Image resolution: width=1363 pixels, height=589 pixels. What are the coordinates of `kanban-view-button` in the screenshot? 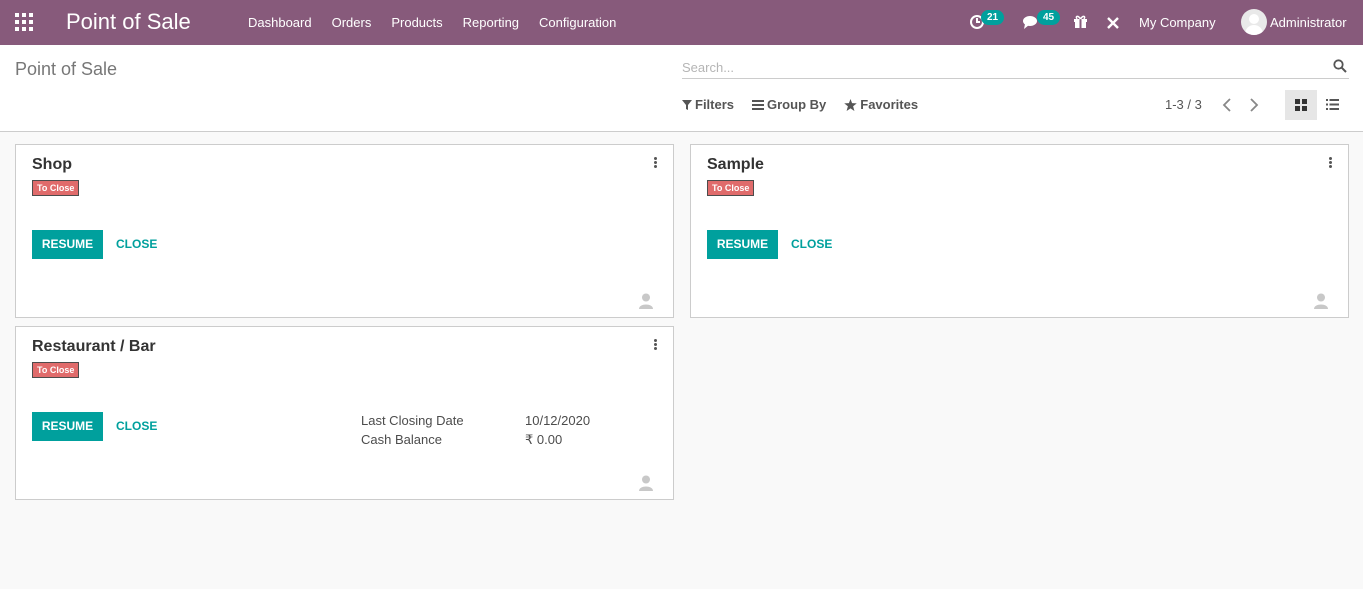 It's located at (1301, 105).